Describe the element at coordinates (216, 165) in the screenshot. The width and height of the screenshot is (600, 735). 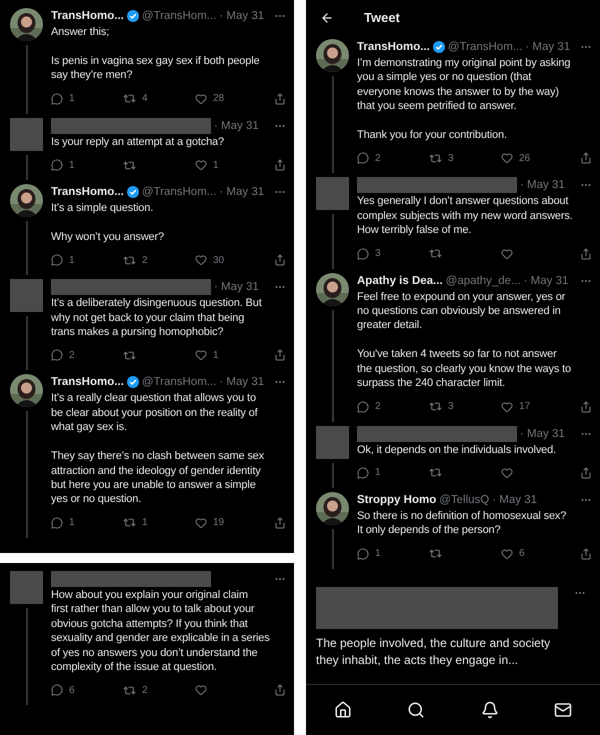
I see `like-count: 1` at that location.